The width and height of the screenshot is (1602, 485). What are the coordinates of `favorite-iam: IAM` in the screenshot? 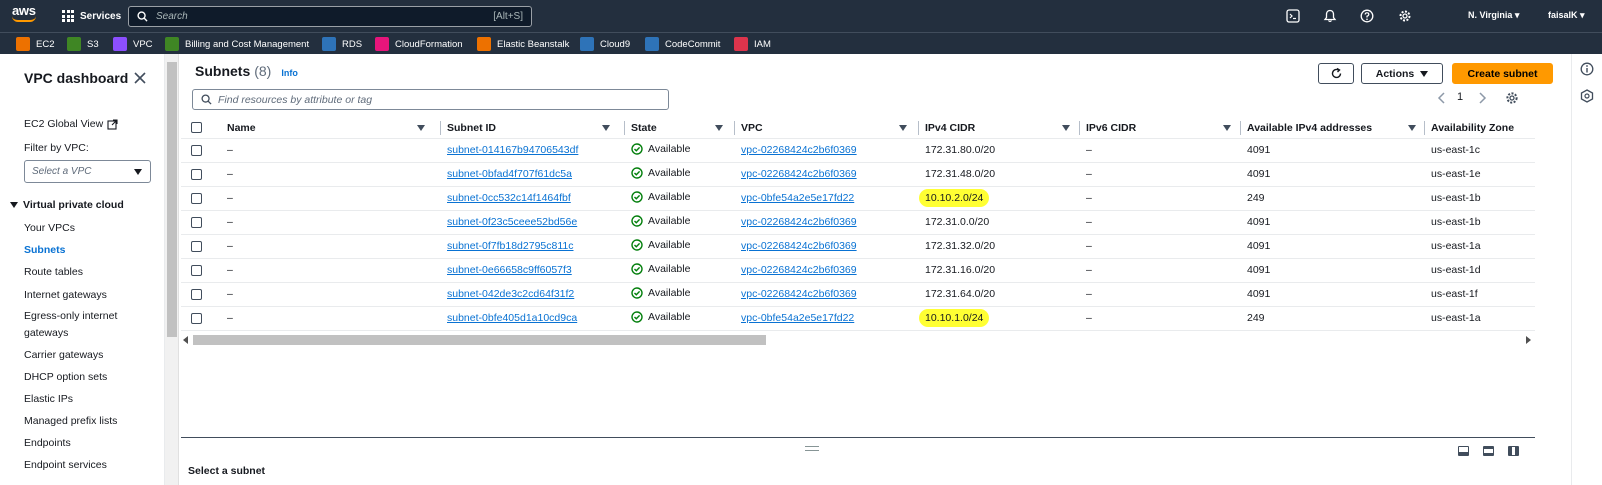 It's located at (752, 44).